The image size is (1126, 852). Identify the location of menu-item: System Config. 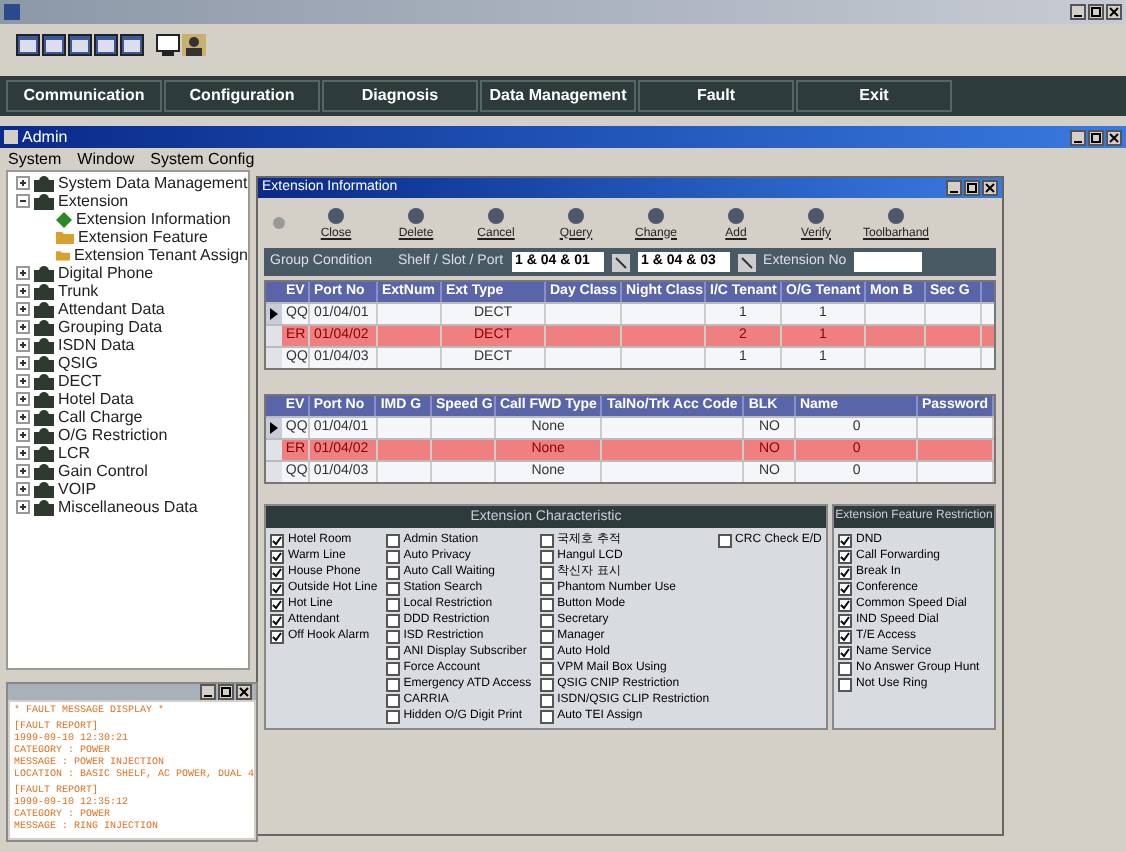
(202, 159).